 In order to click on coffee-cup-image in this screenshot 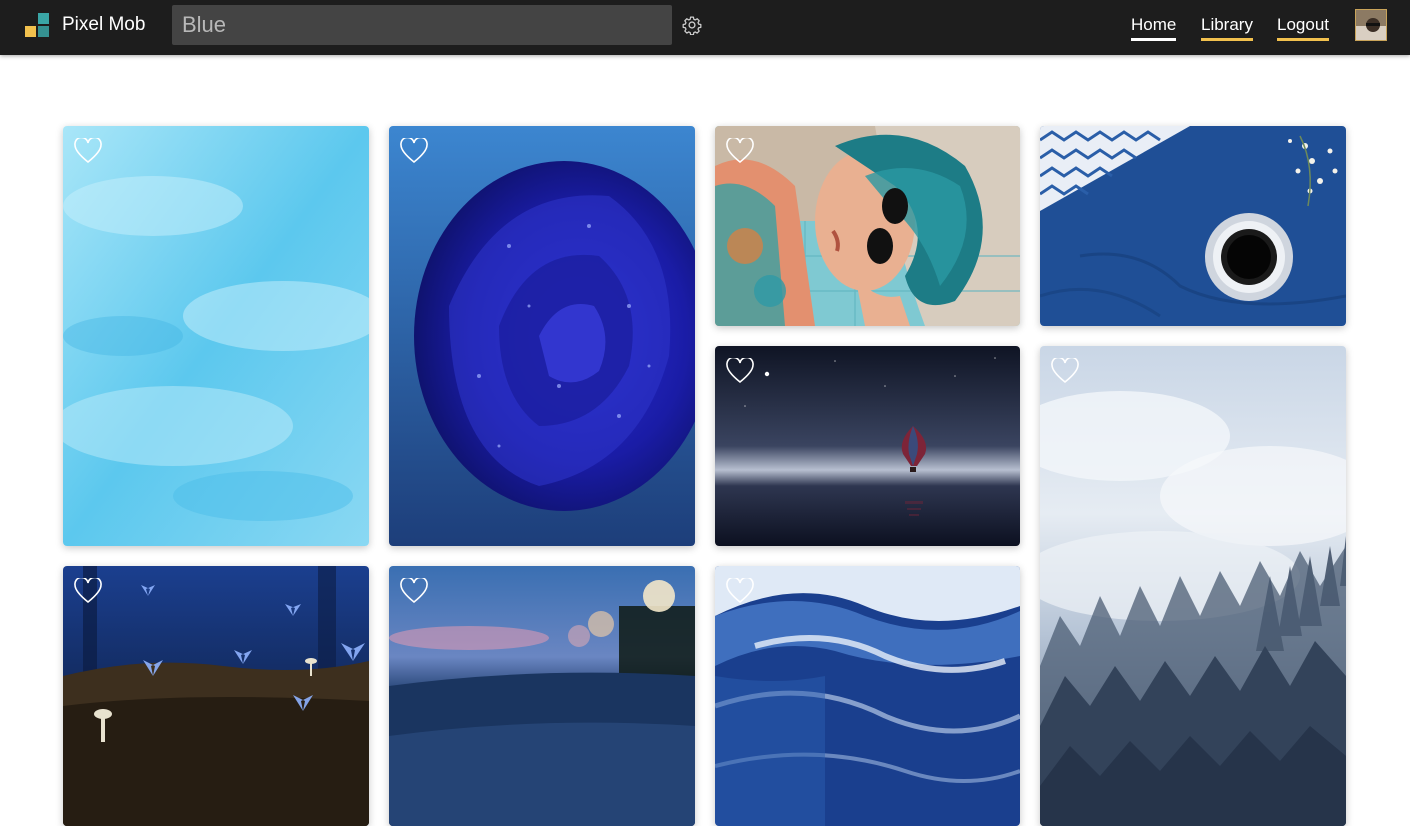, I will do `click(1193, 226)`.